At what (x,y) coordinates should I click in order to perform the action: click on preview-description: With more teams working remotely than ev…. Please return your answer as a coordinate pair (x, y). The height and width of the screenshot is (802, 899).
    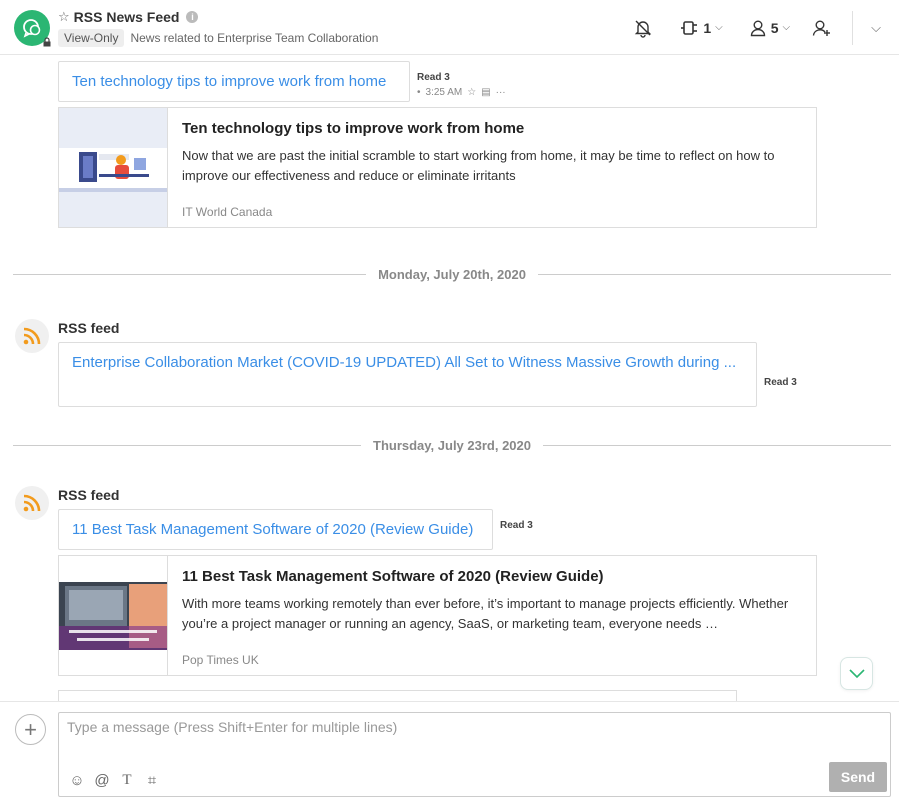
    Looking at the image, I should click on (485, 613).